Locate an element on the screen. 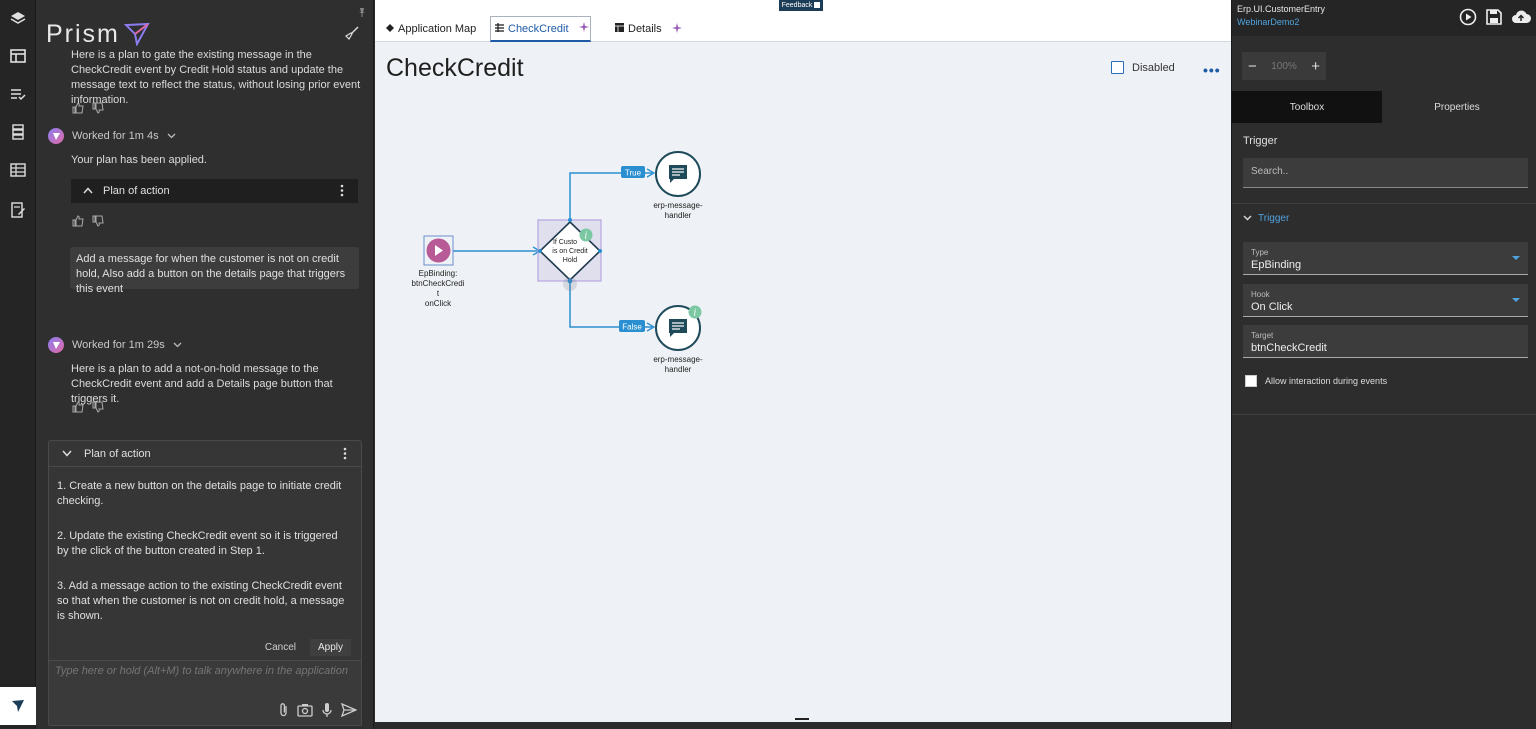 The image size is (1536, 729). allow-interaction-label: Allow interaction during events is located at coordinates (1326, 381).